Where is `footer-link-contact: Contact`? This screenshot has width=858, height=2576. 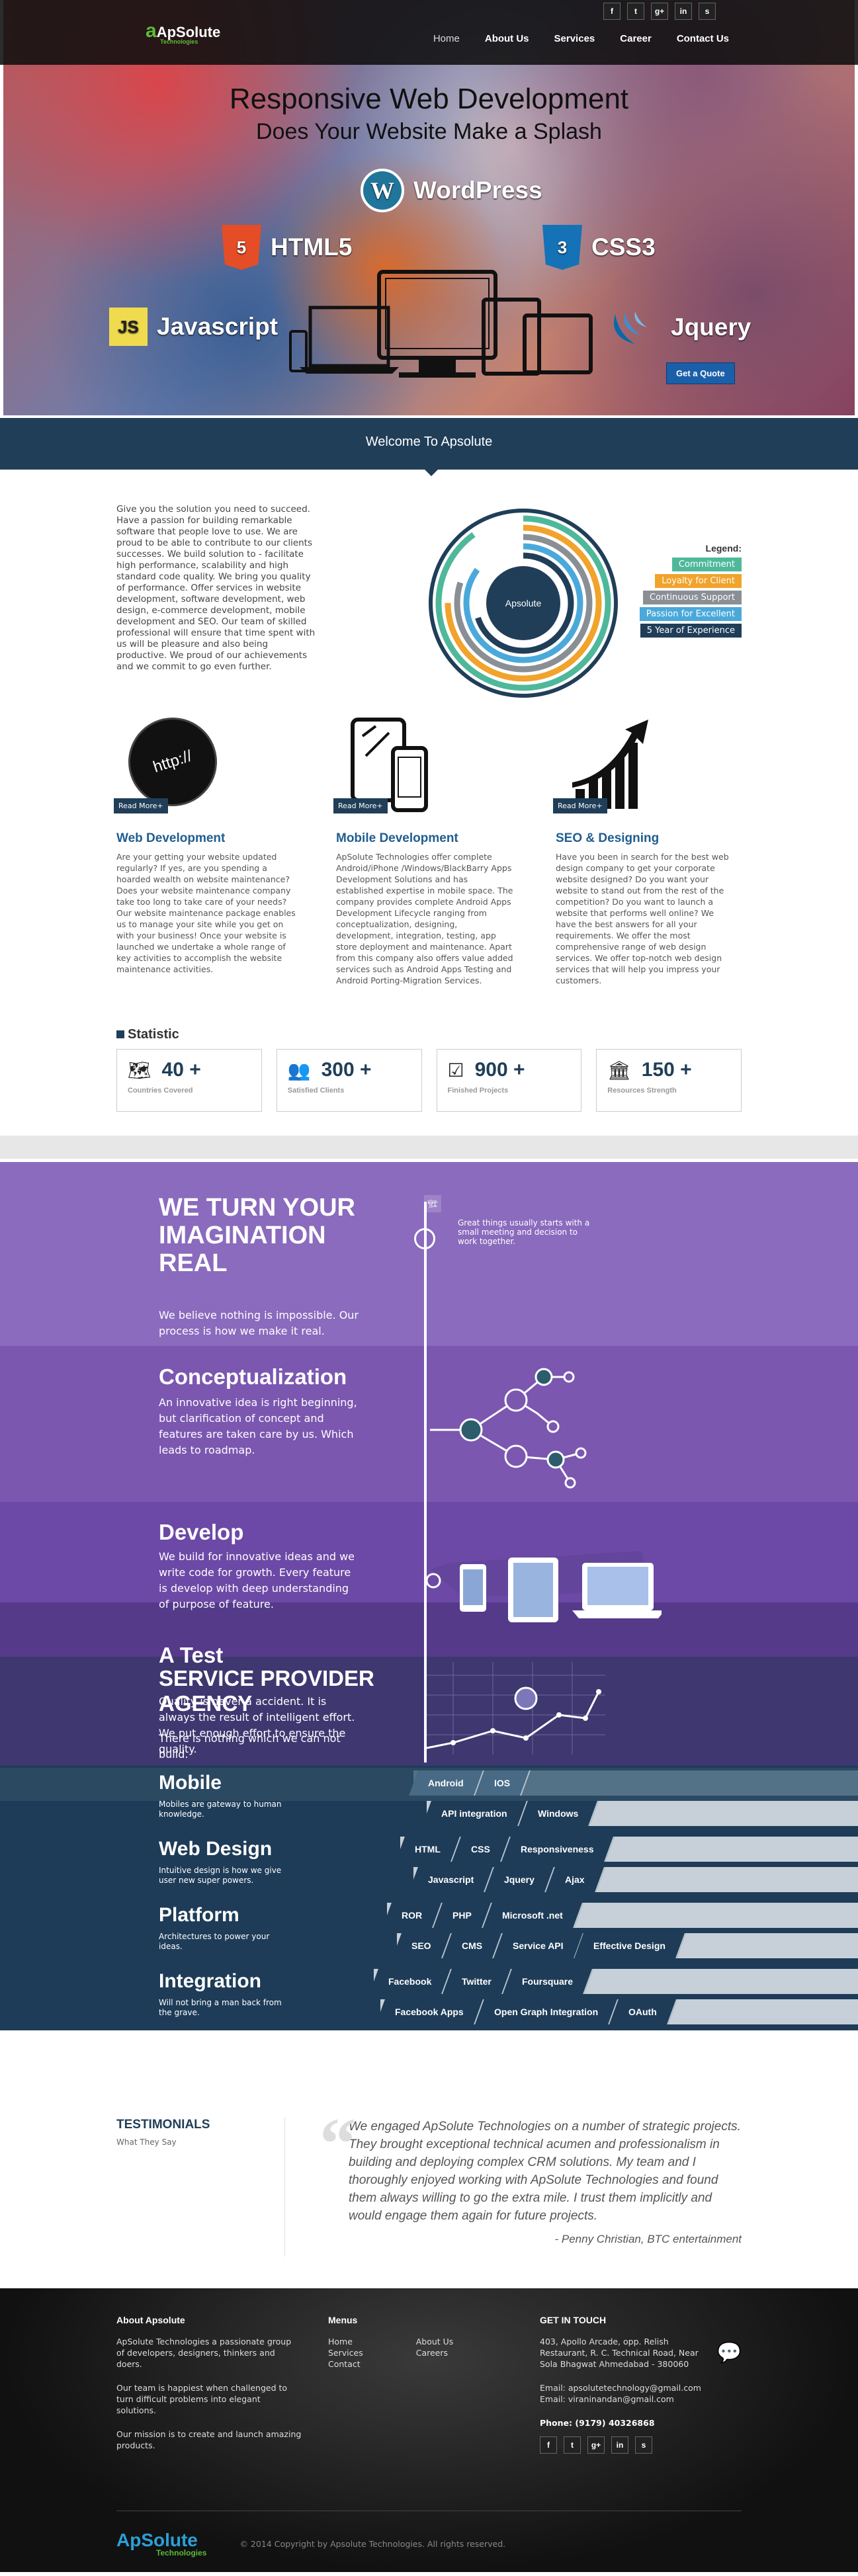 footer-link-contact: Contact is located at coordinates (345, 2364).